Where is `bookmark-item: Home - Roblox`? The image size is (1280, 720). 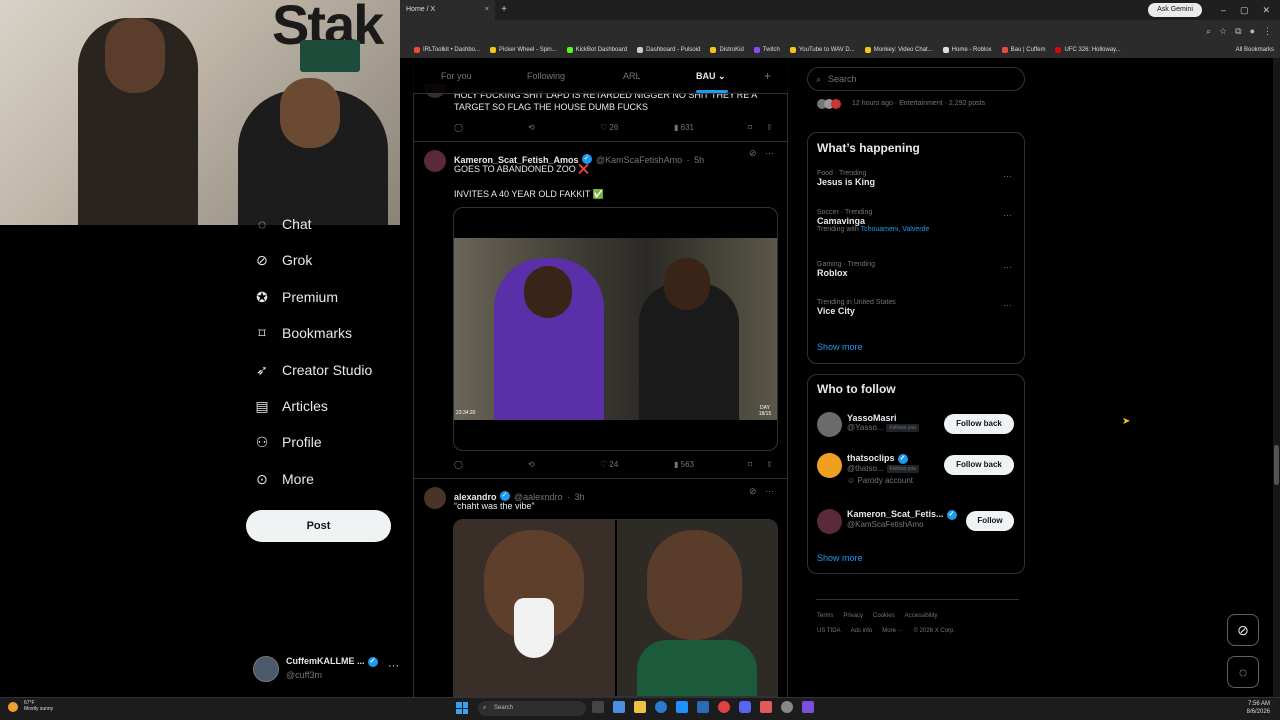
bookmark-item: Home - Roblox is located at coordinates (967, 50).